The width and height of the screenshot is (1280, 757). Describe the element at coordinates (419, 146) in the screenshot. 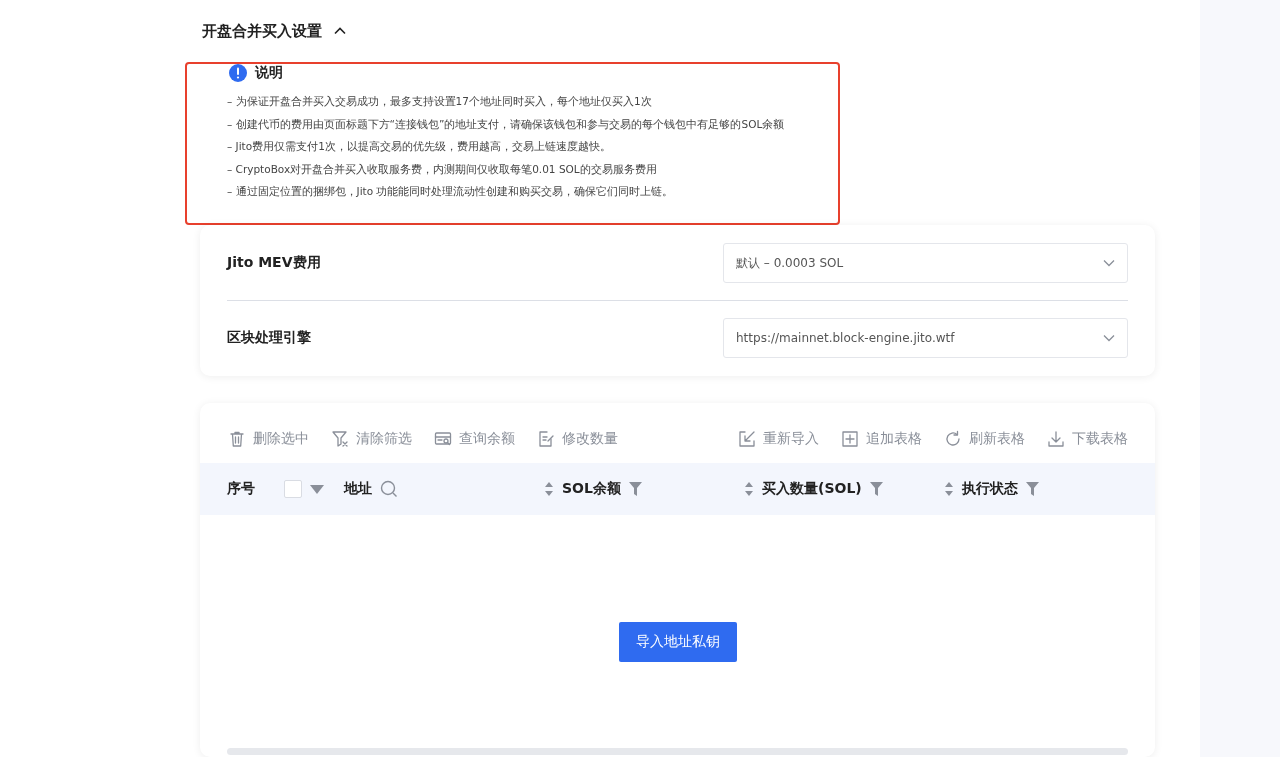

I see `notice-text: – Jito费用仅需支付1次，以提高交易的优先级，费用越高，交易上链速度越快。` at that location.